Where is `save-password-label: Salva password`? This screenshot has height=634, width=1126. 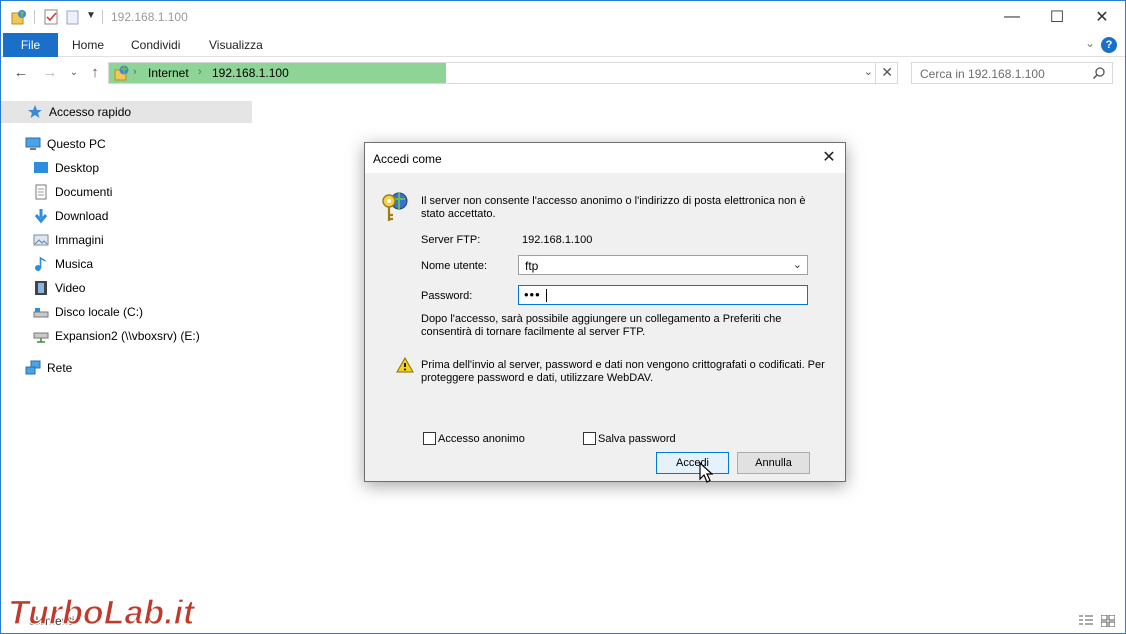 save-password-label: Salva password is located at coordinates (637, 439).